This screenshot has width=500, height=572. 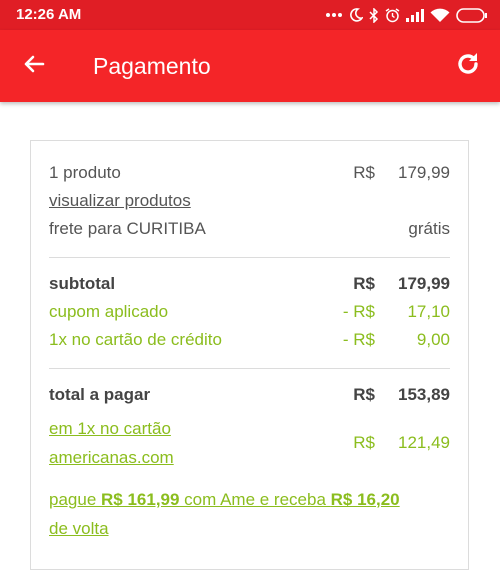 I want to click on installment-currency: R$, so click(x=364, y=442).